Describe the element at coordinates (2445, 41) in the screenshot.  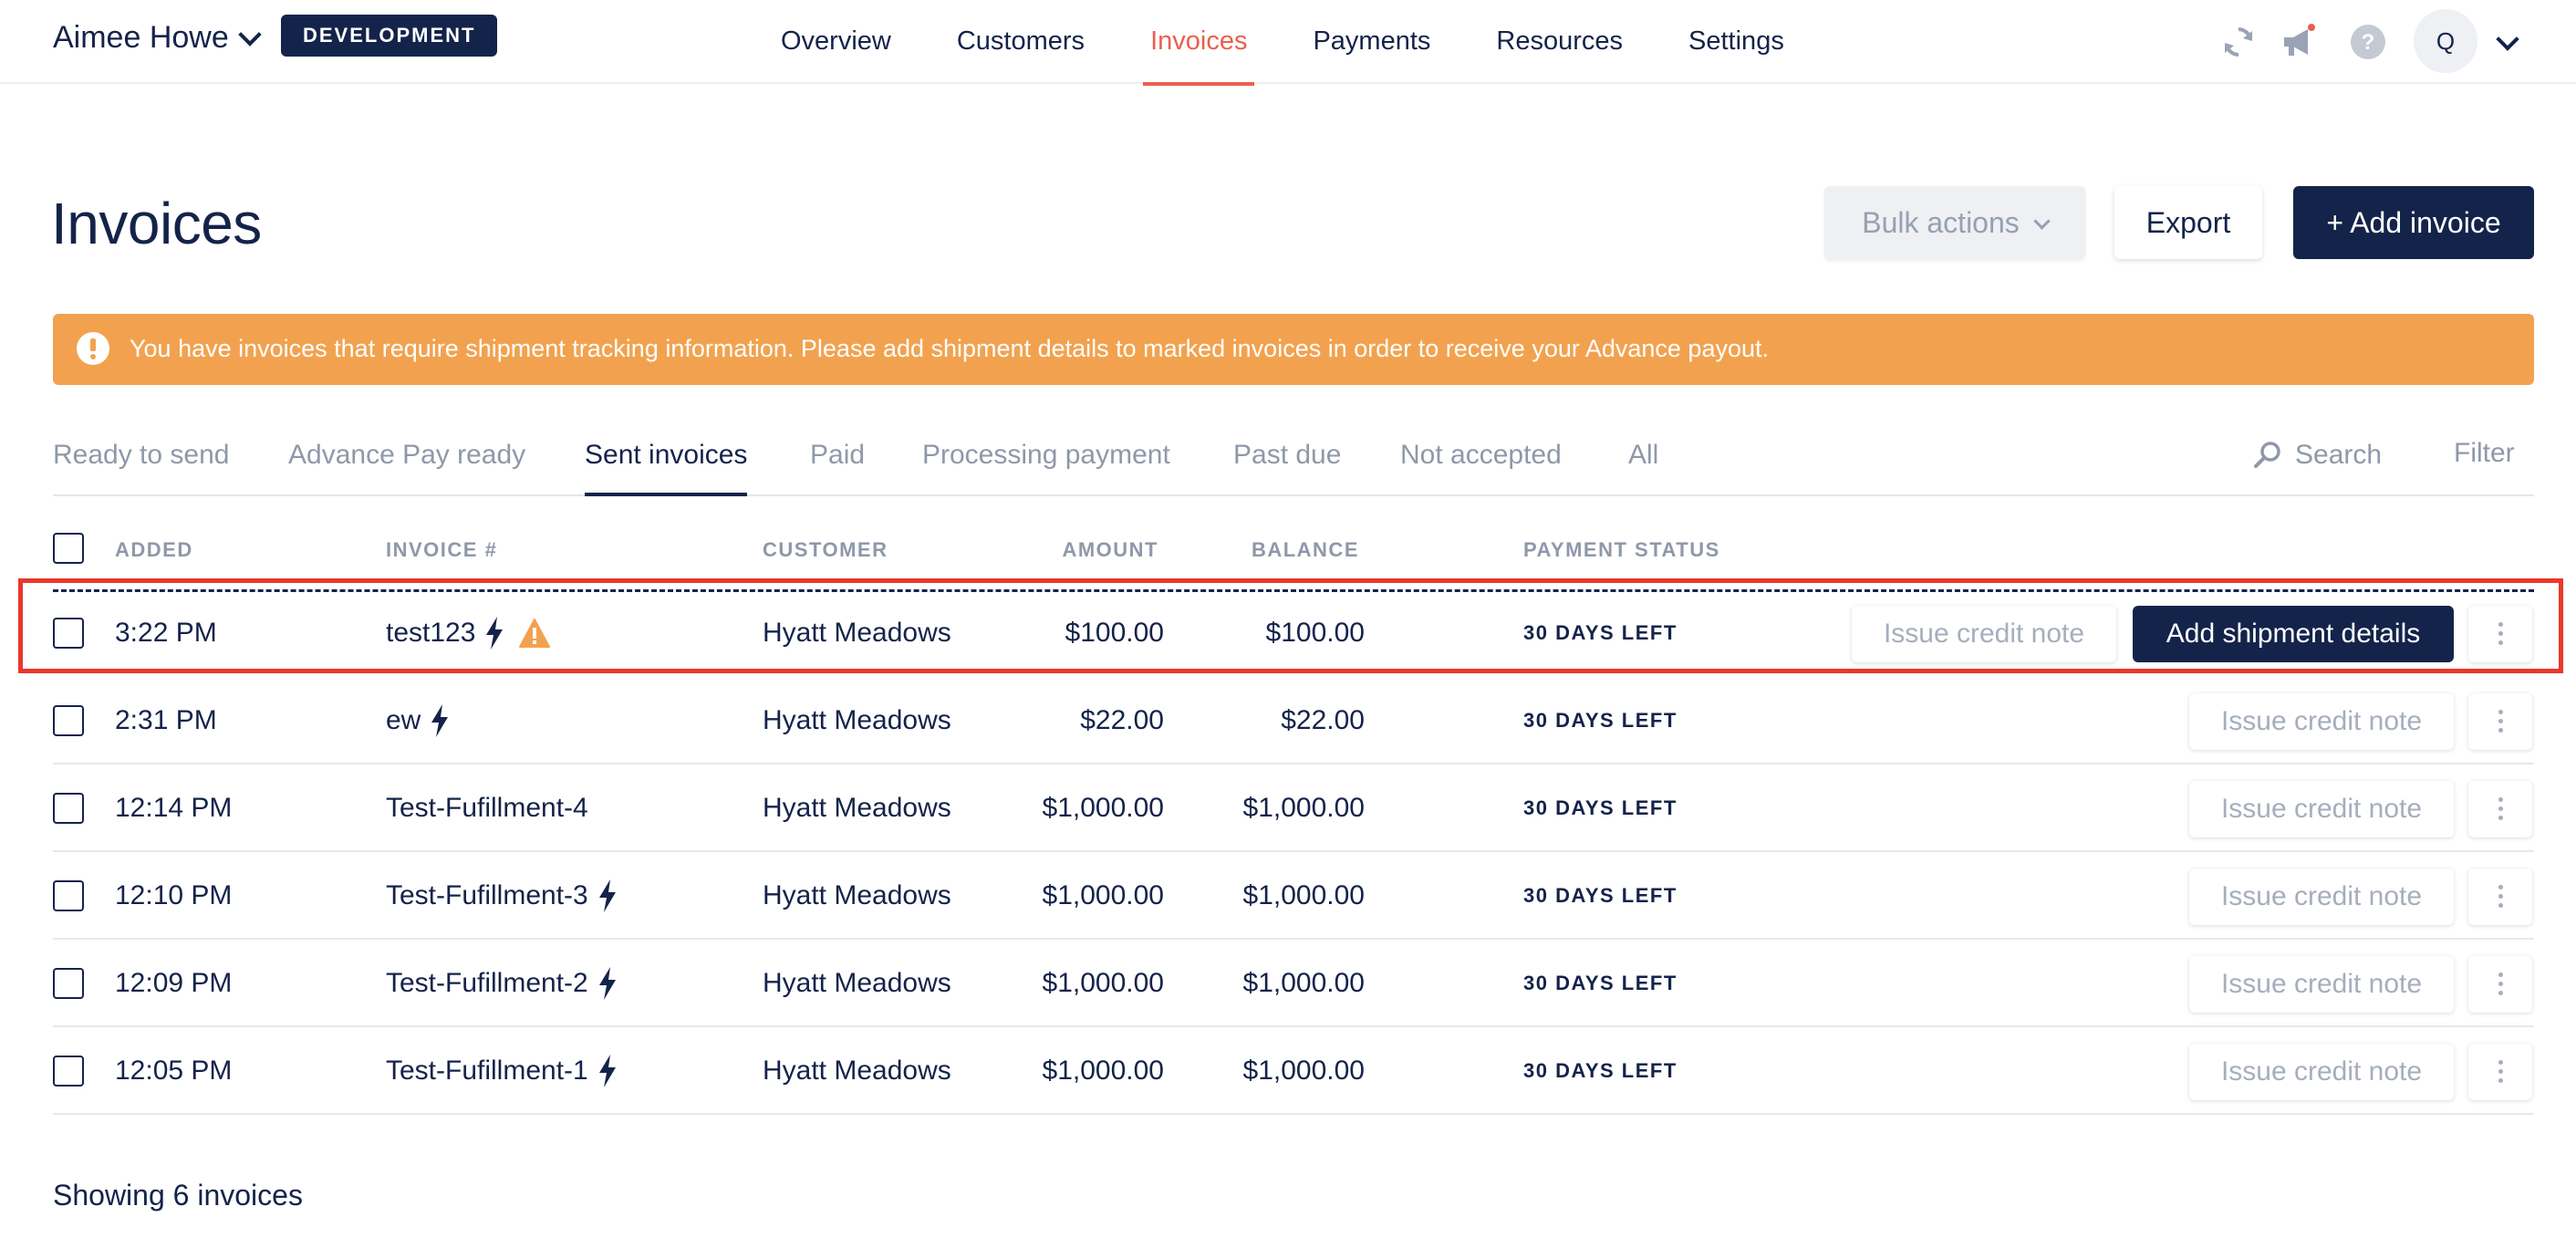
I see `avatar: Q` at that location.